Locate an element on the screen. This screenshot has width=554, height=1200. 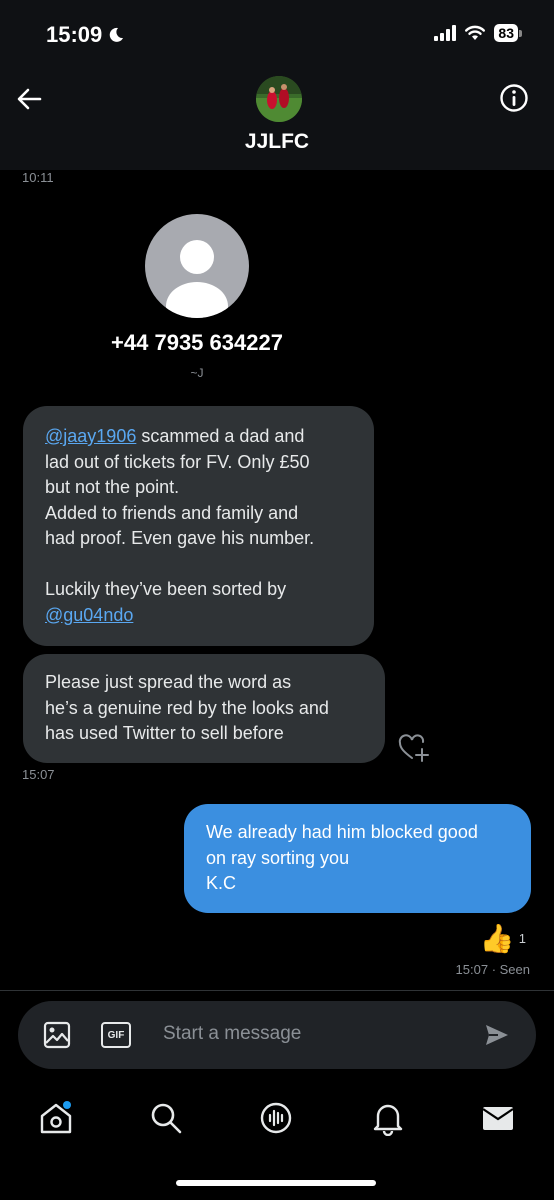
contact-phone-number: +44 7935 634227 is located at coordinates (197, 343).